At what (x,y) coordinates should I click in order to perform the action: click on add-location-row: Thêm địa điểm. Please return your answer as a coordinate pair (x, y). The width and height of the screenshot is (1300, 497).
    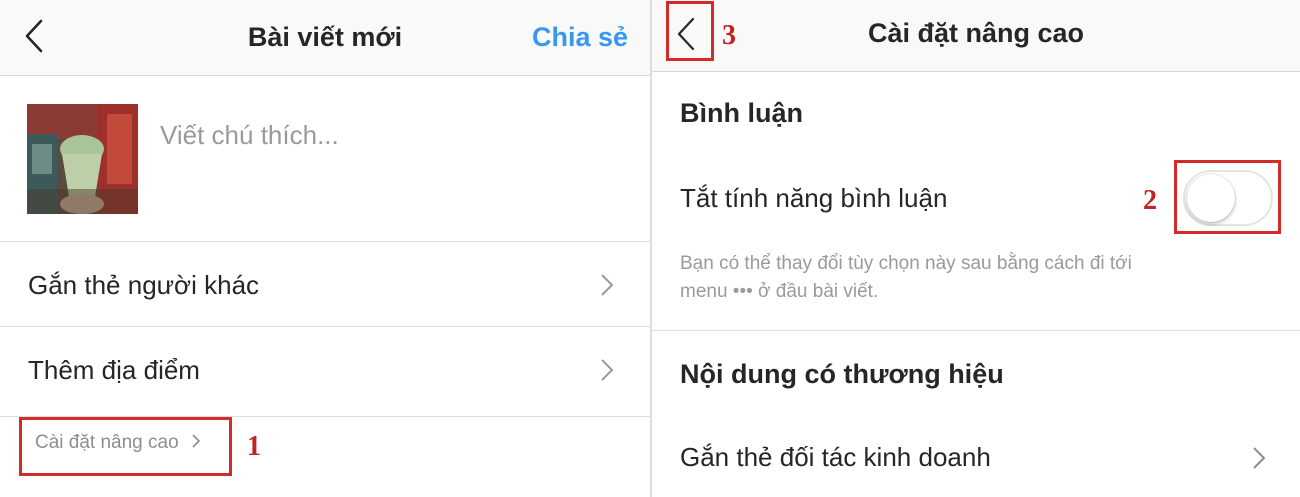
    Looking at the image, I should click on (325, 372).